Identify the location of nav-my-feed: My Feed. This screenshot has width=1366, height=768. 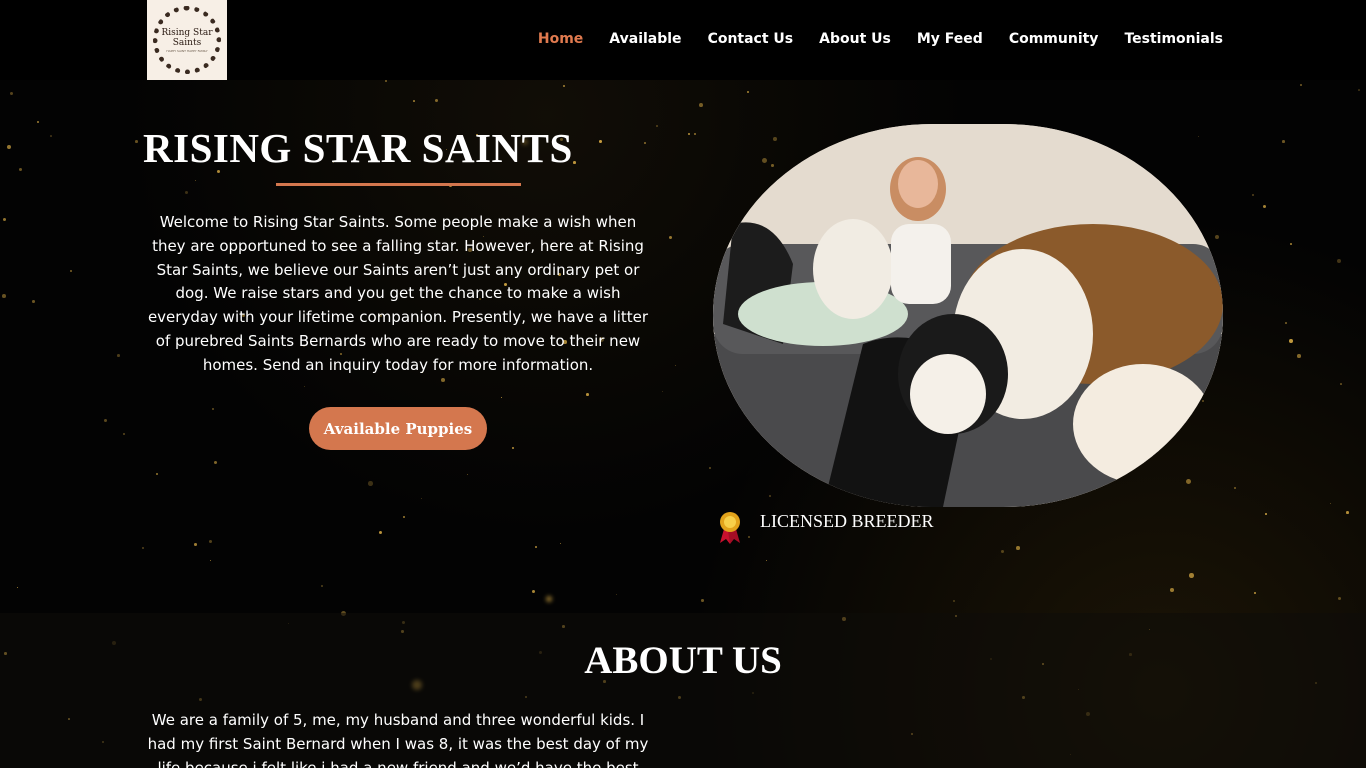
(950, 39).